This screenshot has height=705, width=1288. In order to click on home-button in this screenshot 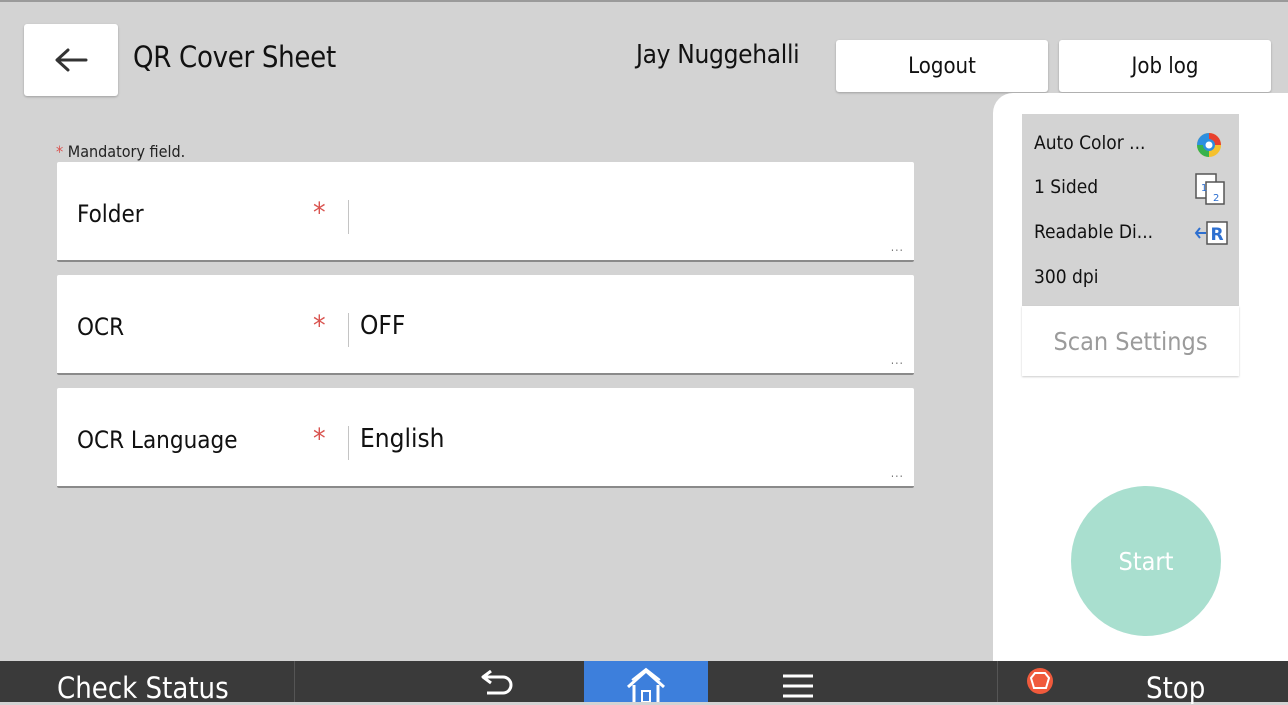, I will do `click(646, 681)`.